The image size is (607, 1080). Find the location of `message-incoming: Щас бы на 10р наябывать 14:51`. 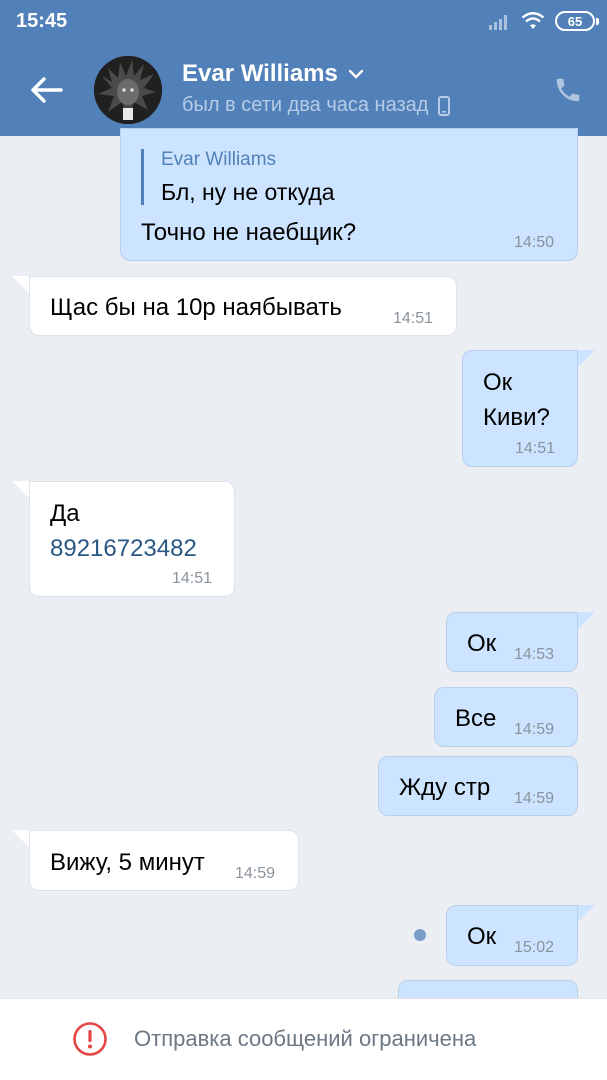

message-incoming: Щас бы на 10р наябывать 14:51 is located at coordinates (243, 306).